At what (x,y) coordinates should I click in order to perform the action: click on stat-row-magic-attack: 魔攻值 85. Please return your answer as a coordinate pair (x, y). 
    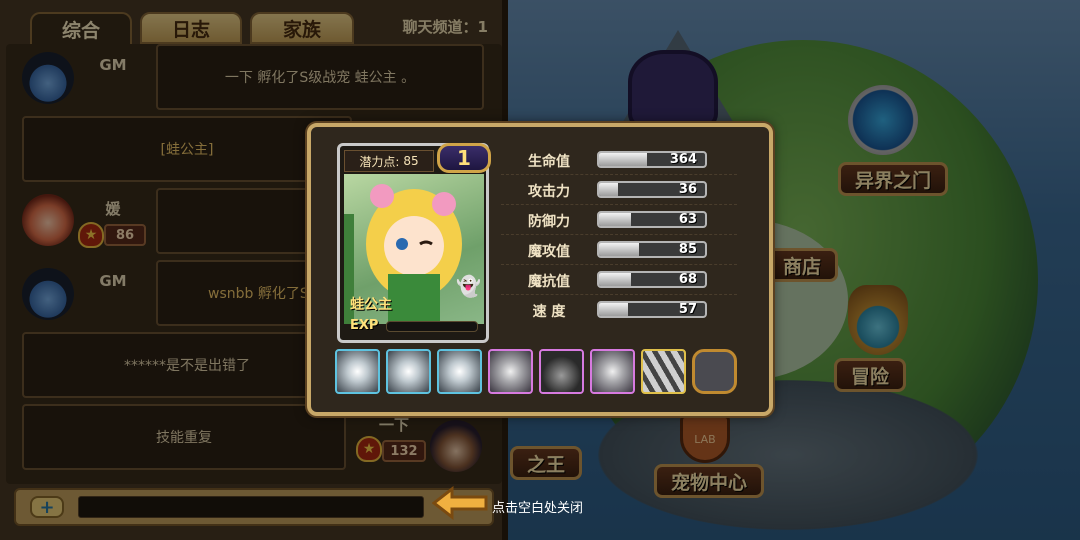
    Looking at the image, I should click on (619, 250).